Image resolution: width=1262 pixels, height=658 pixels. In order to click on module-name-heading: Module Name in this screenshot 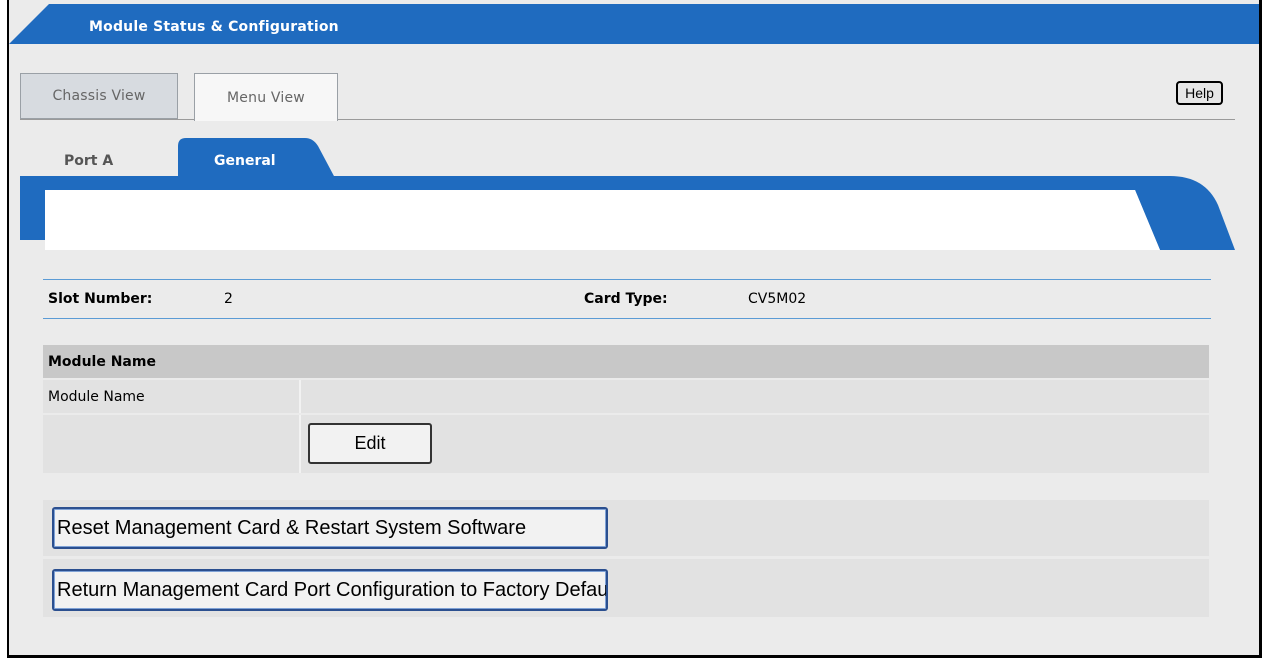, I will do `click(626, 361)`.